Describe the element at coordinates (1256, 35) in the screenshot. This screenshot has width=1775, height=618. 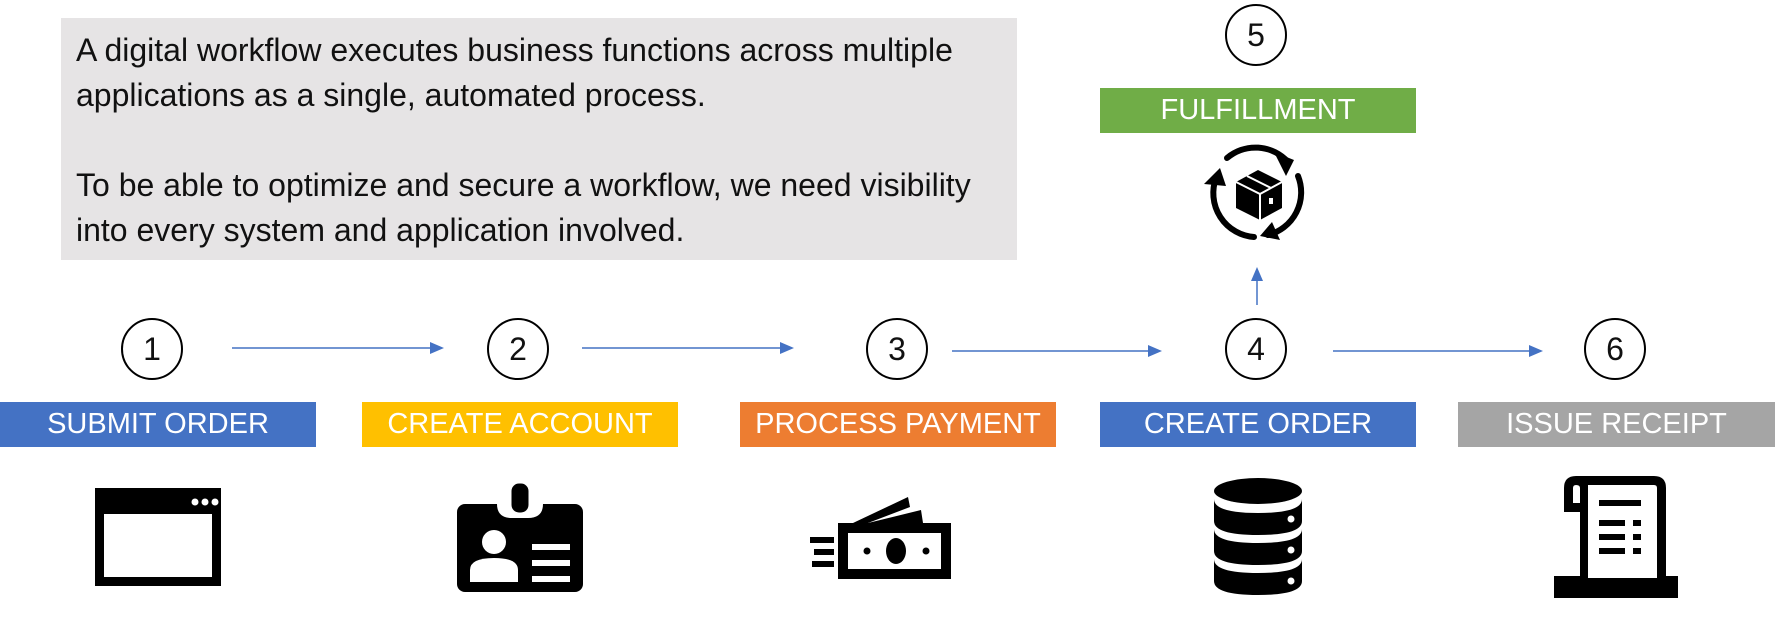
I see `step-5-number: 5` at that location.